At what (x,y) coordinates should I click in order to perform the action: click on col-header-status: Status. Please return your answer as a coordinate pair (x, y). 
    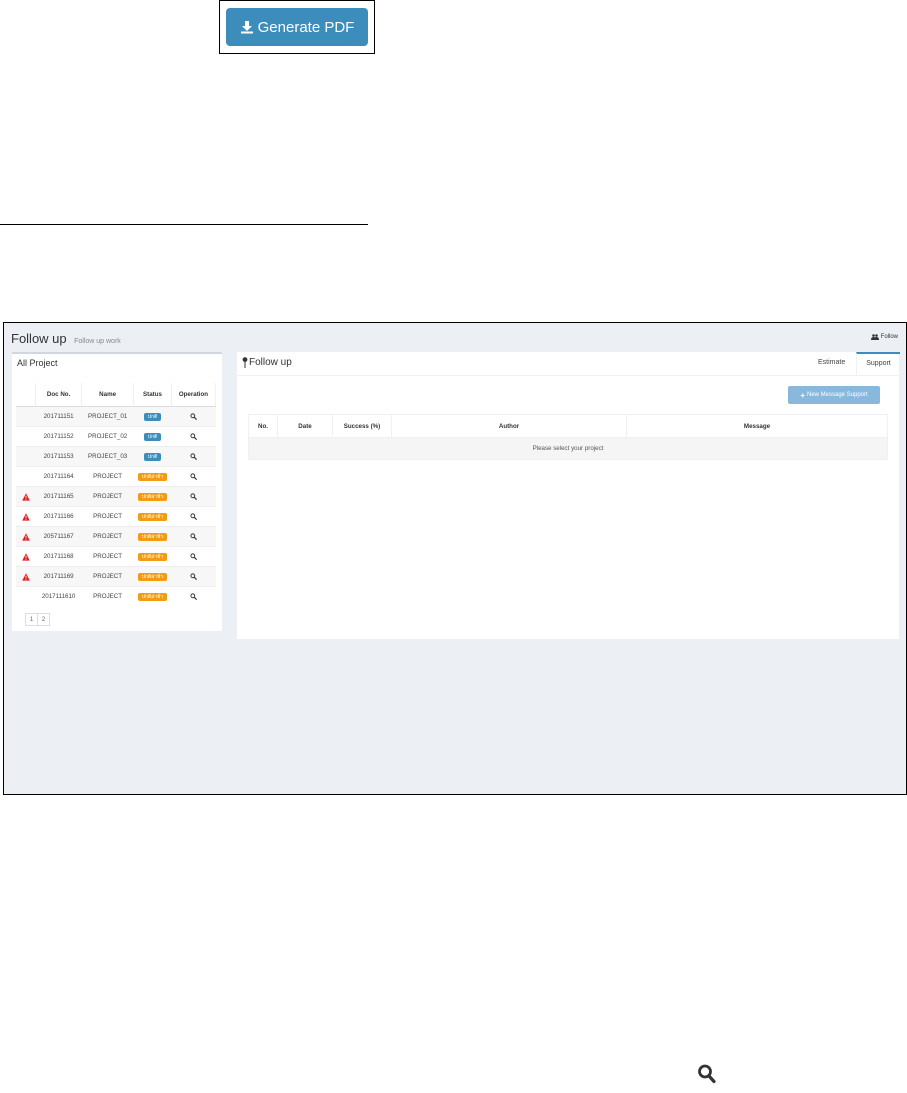
    Looking at the image, I should click on (152, 395).